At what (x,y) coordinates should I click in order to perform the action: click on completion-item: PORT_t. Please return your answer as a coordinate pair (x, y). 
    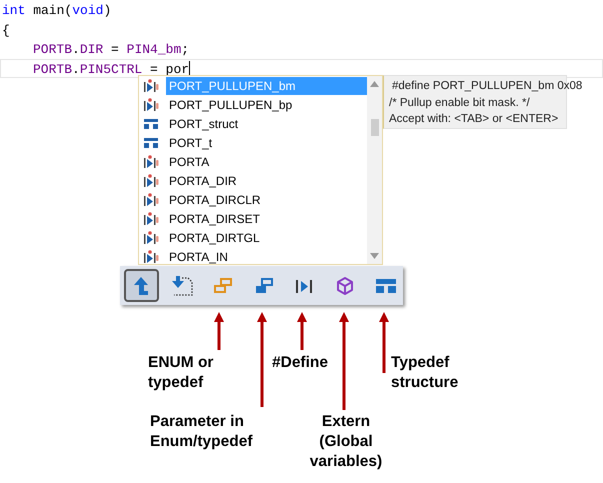
    Looking at the image, I should click on (253, 142).